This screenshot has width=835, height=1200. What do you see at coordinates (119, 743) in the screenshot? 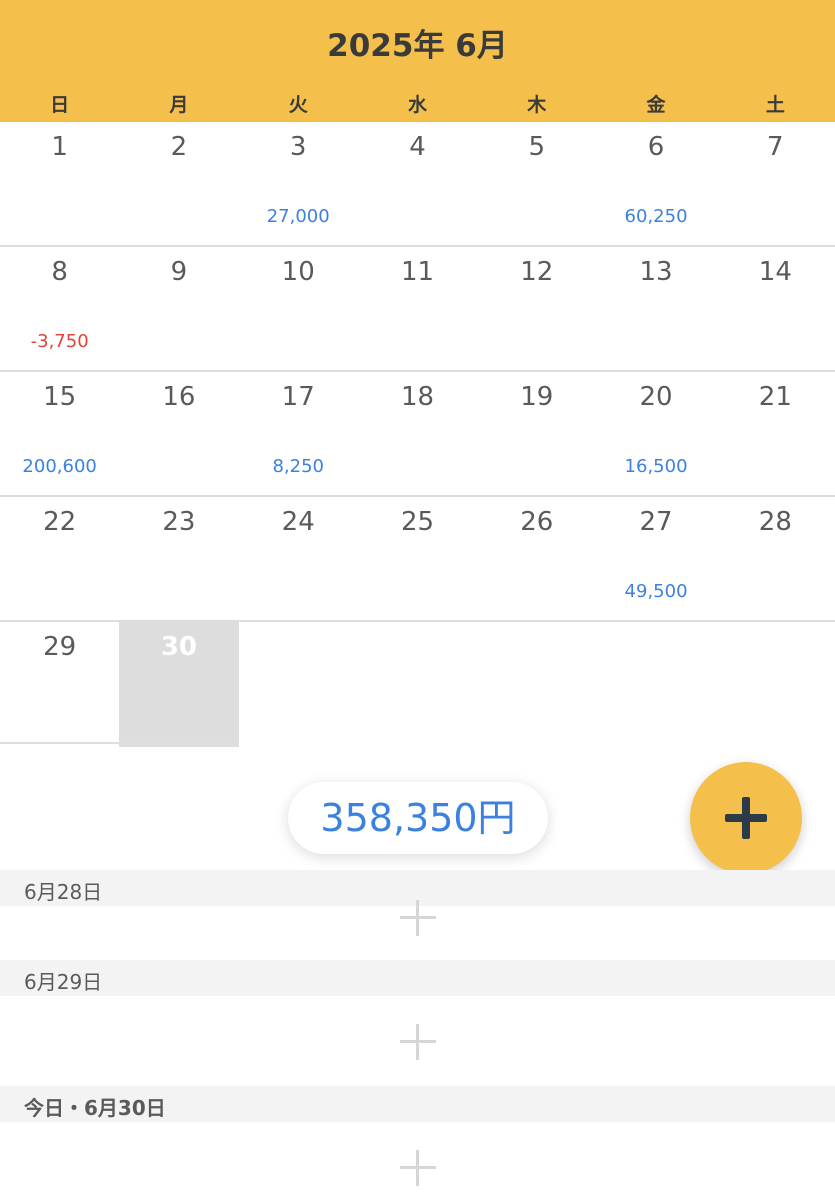
I see `divider` at bounding box center [119, 743].